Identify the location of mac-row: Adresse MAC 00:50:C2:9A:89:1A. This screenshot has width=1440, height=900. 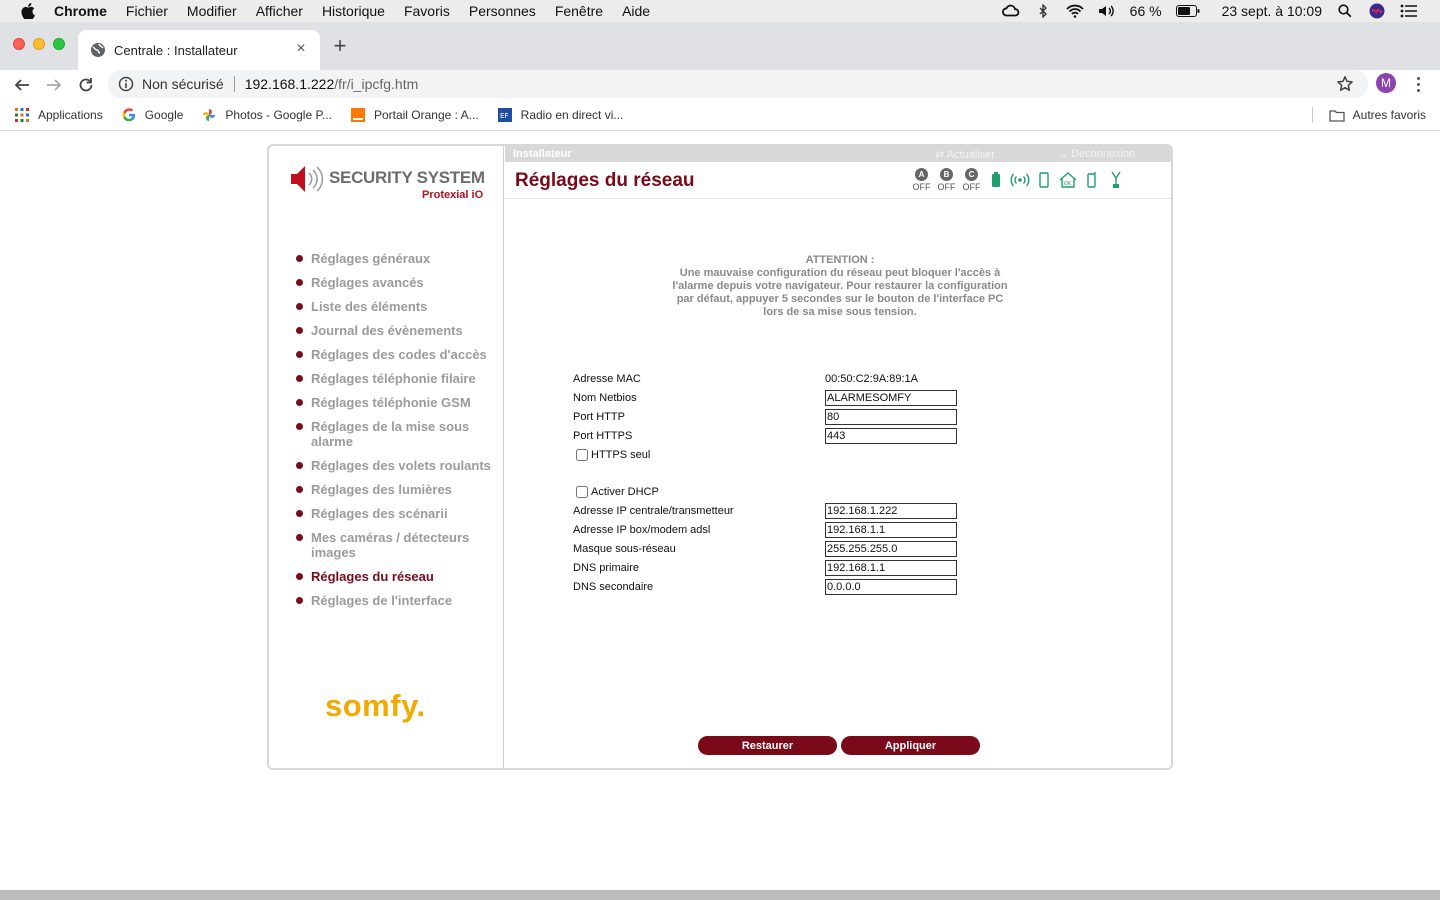
(773, 379).